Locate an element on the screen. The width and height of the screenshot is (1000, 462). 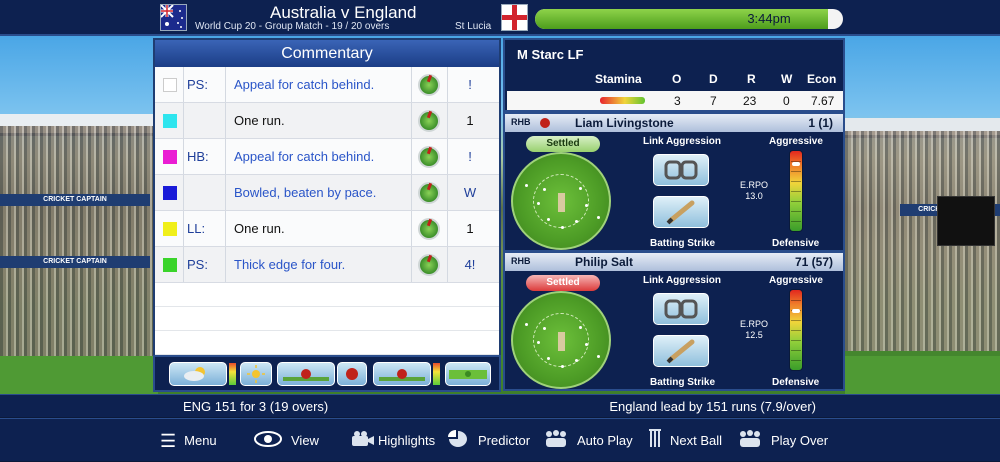
commentary-row: LL: One run. 1 is located at coordinates (327, 229).